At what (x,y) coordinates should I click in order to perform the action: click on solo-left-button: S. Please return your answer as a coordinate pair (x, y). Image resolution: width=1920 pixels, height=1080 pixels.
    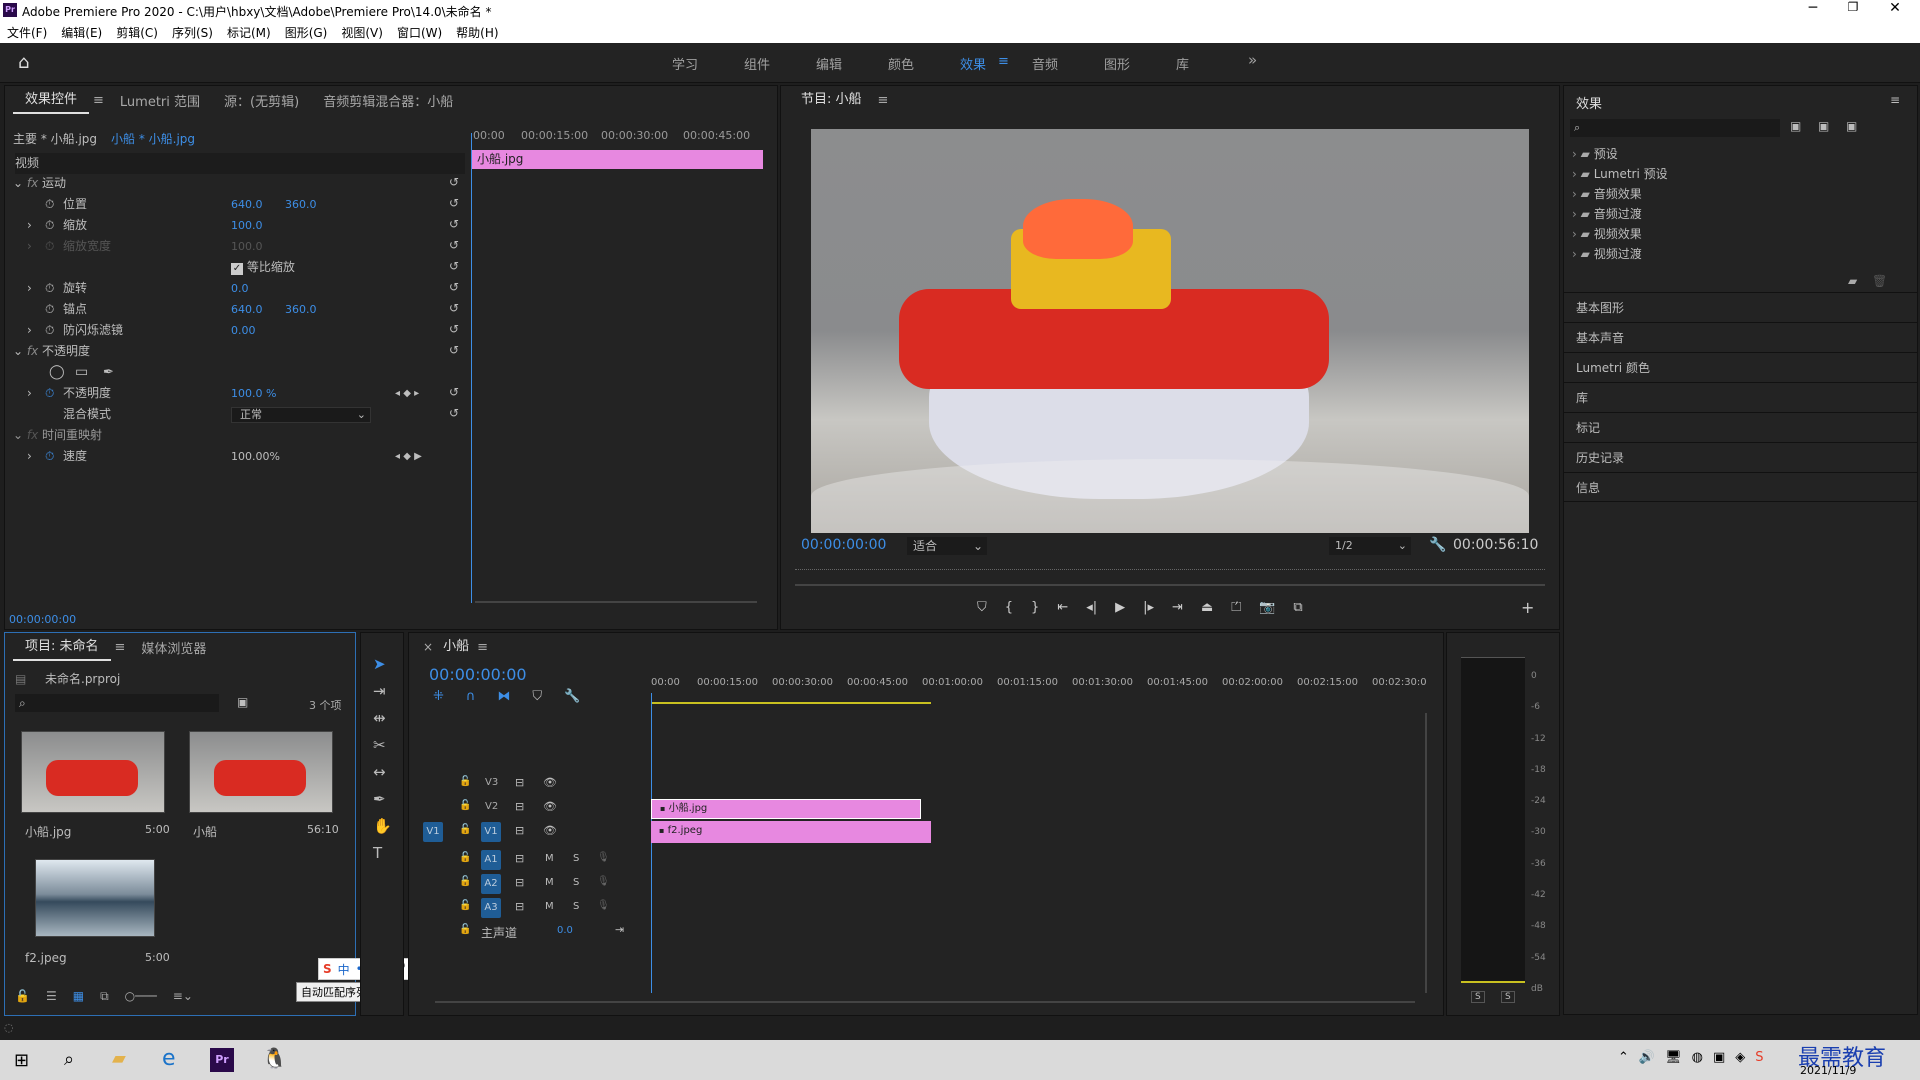
    Looking at the image, I should click on (1478, 997).